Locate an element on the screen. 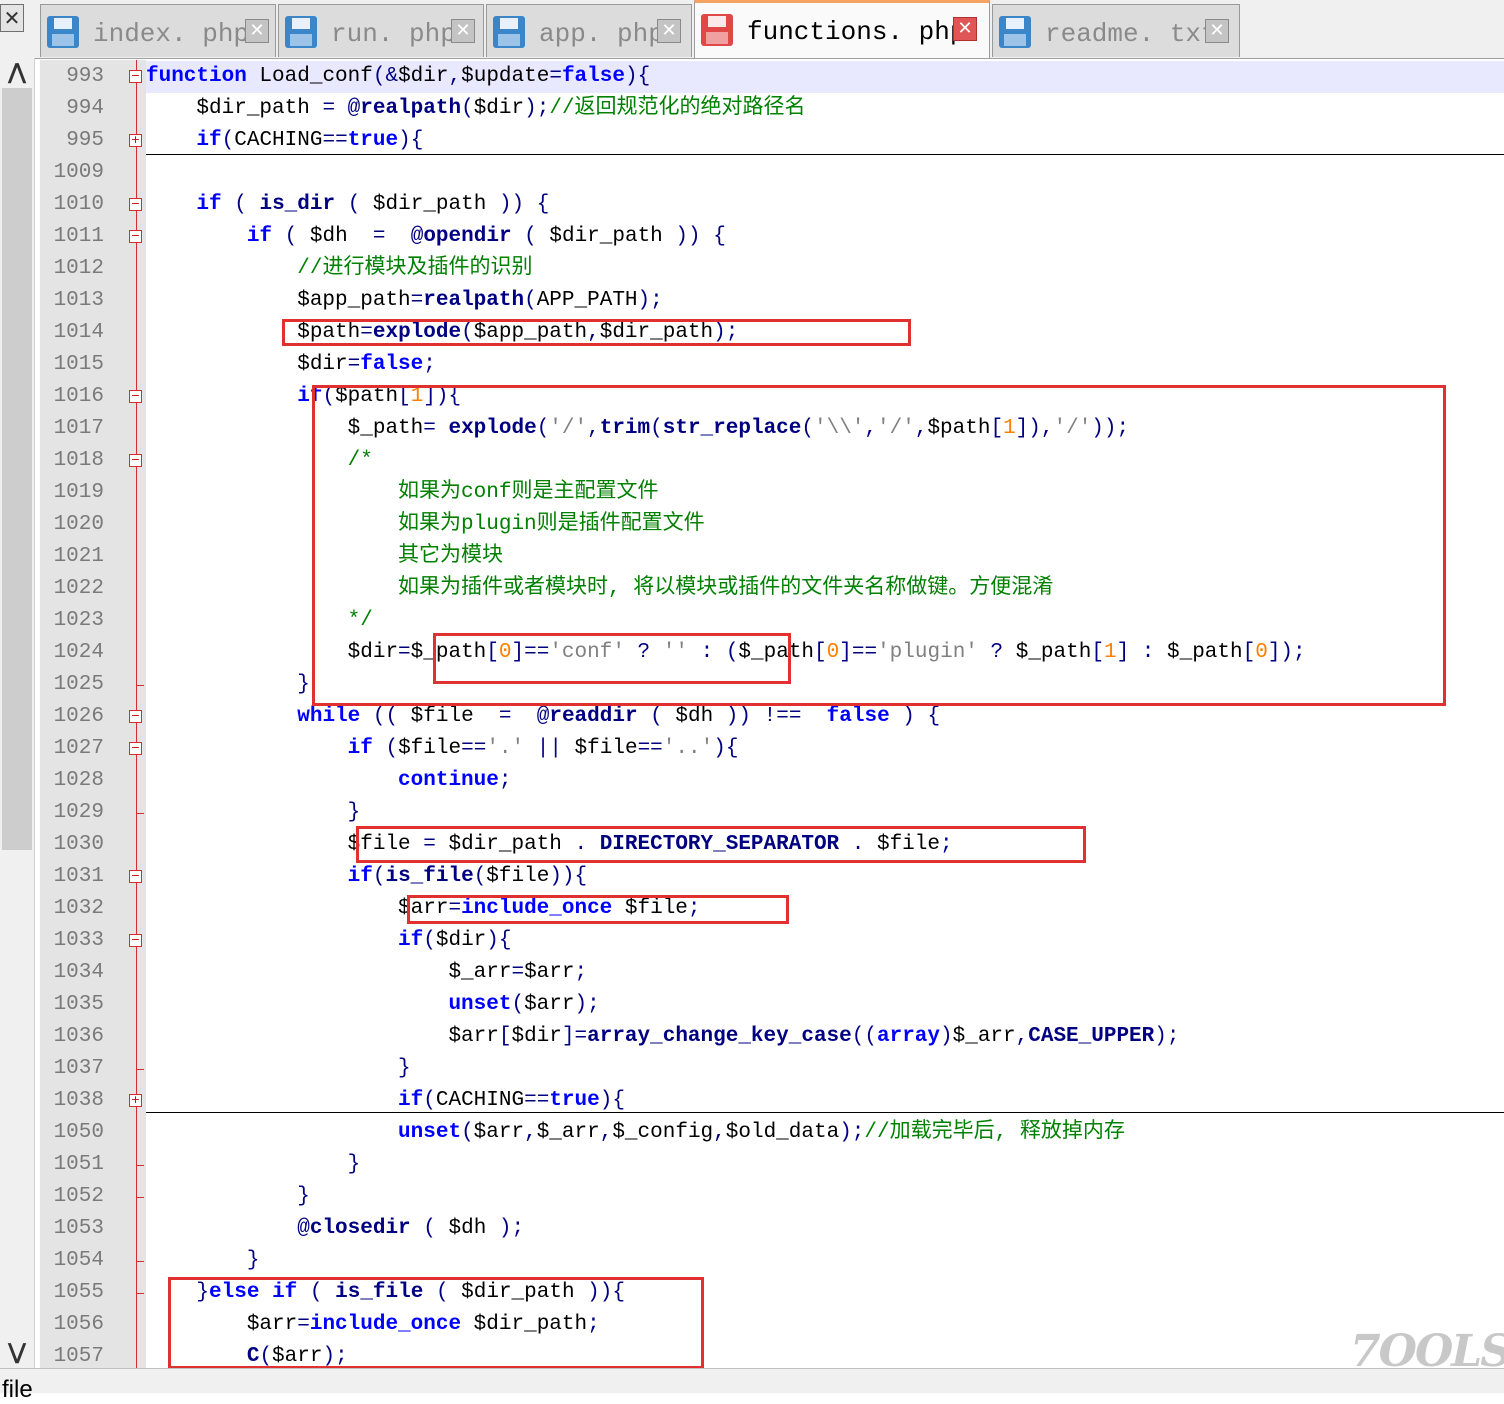 This screenshot has width=1504, height=1404. code-token: $old_data is located at coordinates (782, 1132).